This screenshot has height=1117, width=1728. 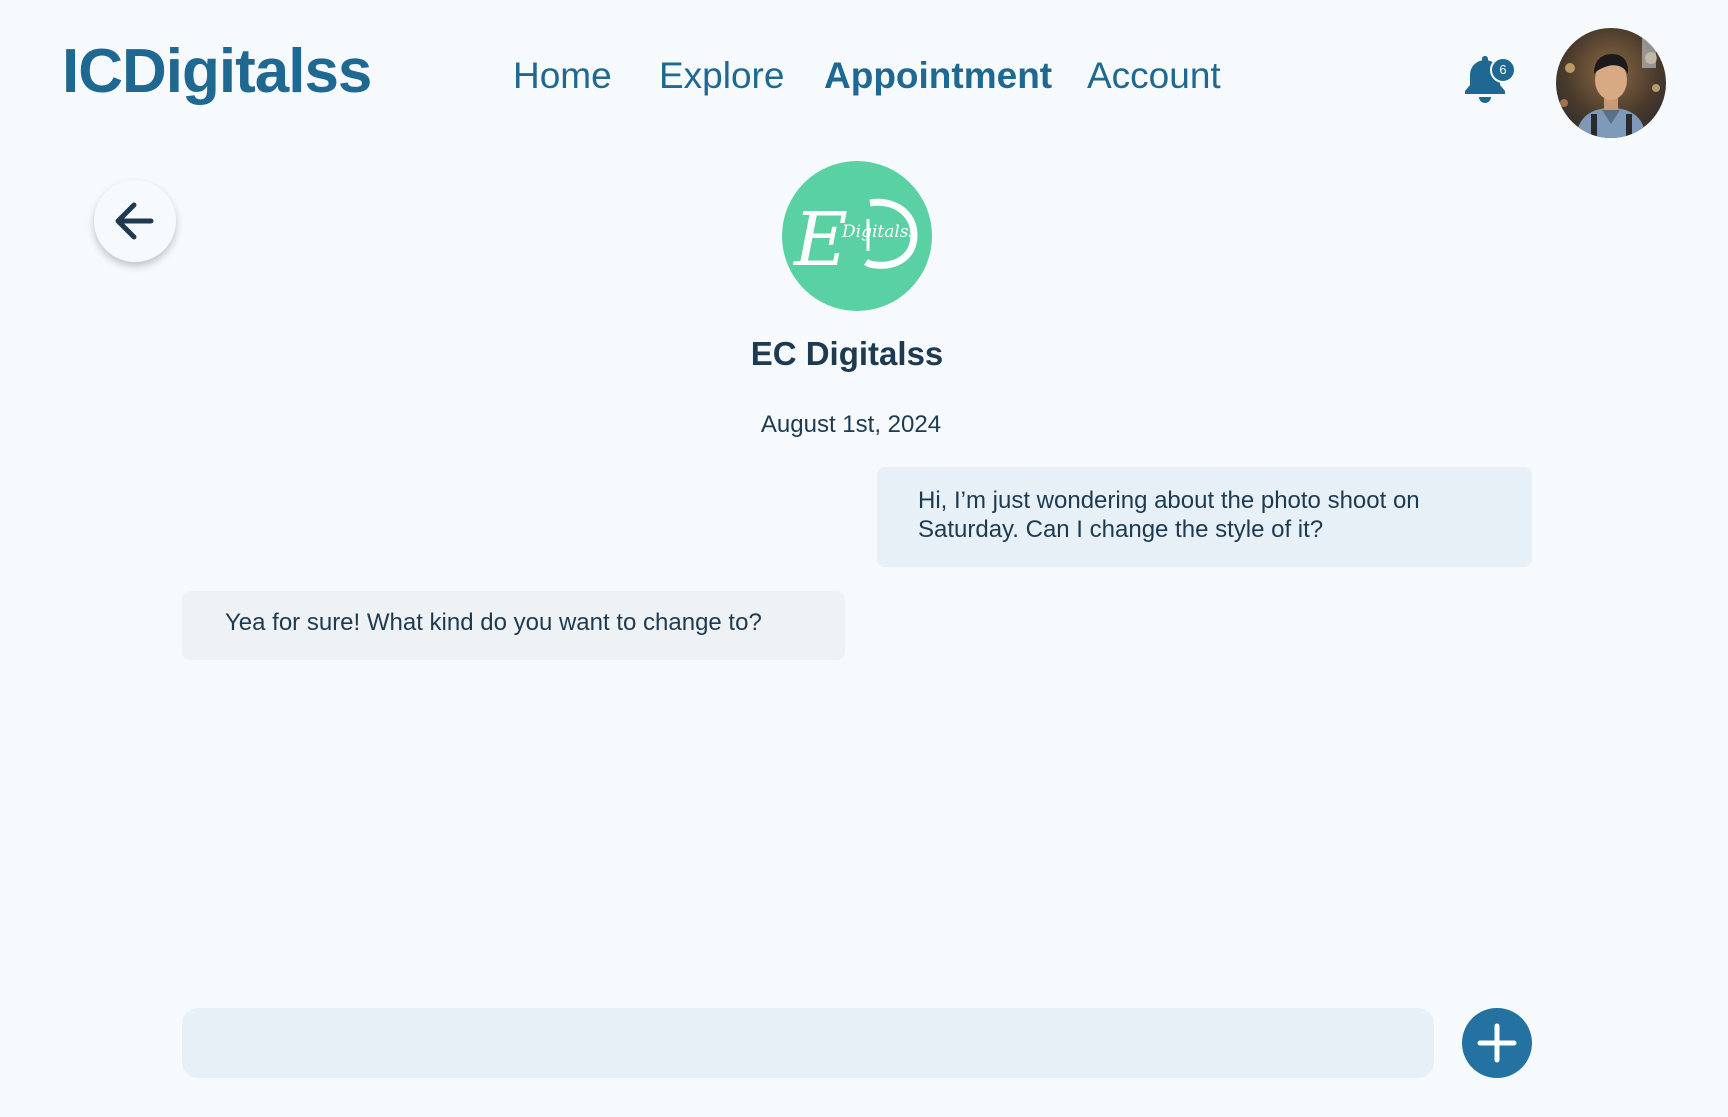 I want to click on brand-logo: ICDigitalss, so click(x=217, y=72).